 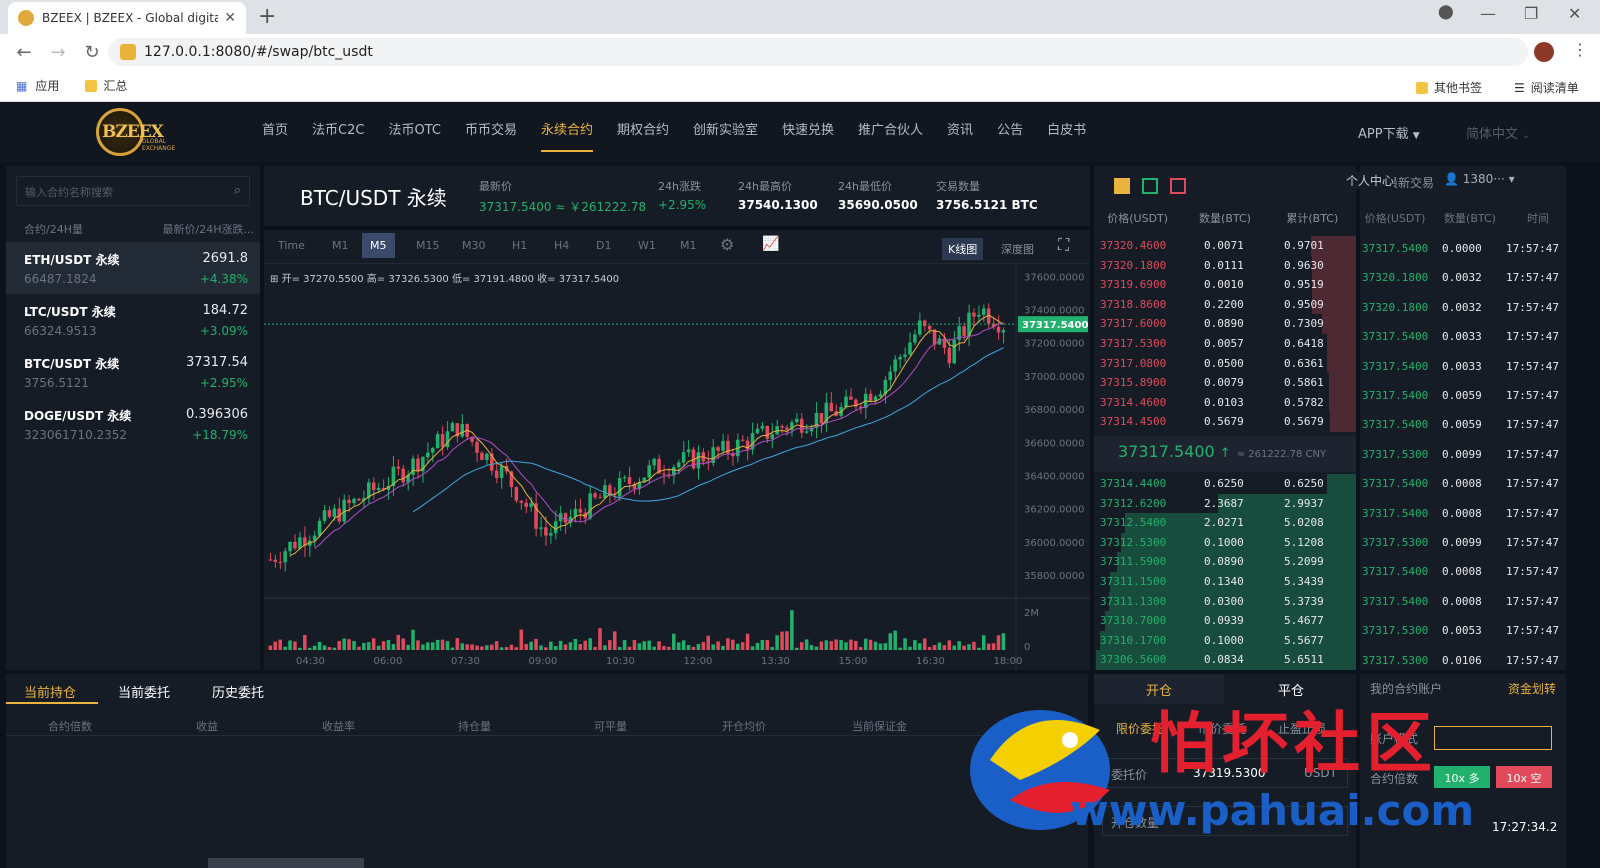 What do you see at coordinates (1140, 728) in the screenshot?
I see `type-limit: 限价委托` at bounding box center [1140, 728].